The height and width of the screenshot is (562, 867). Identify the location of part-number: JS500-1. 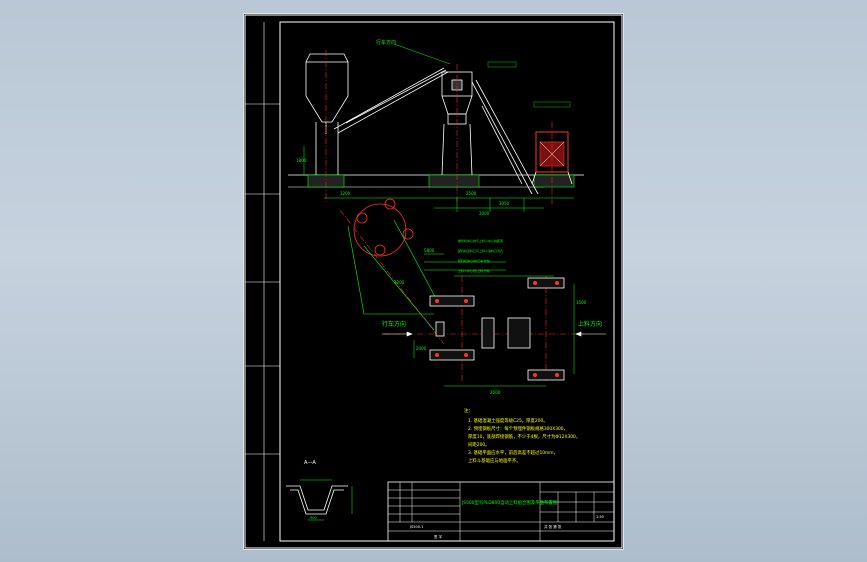
(416, 527).